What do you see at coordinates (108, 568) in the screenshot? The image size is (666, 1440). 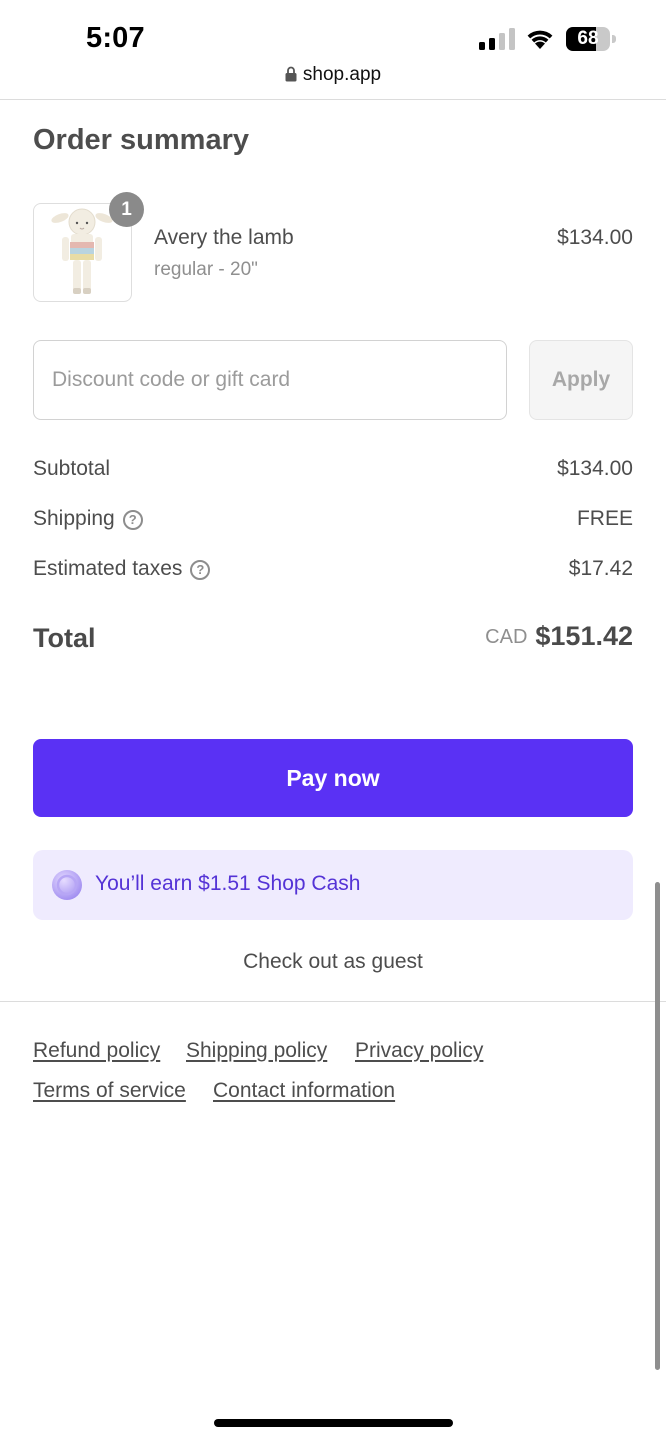 I see `taxes-label: Estimated taxes` at bounding box center [108, 568].